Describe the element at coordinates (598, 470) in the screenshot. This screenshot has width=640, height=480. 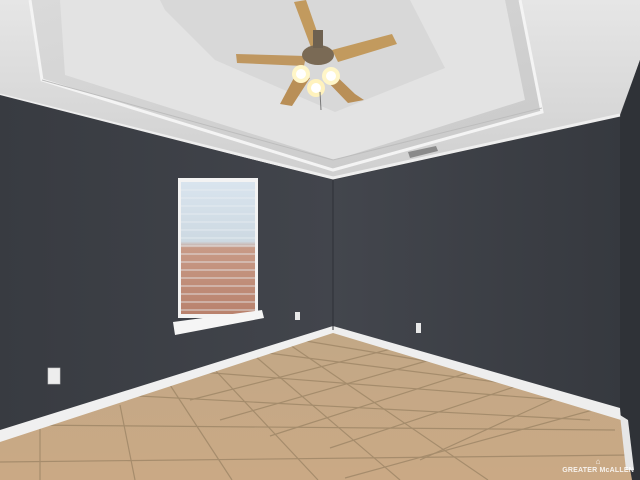
I see `watermark-text: GREATER McALLEN` at that location.